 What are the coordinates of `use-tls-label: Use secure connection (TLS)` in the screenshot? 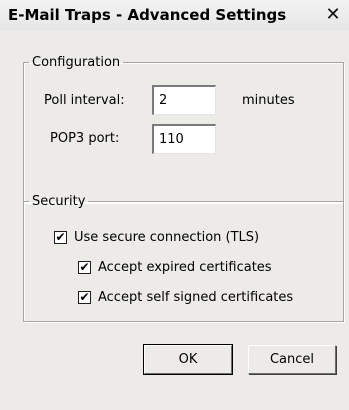 It's located at (167, 237).